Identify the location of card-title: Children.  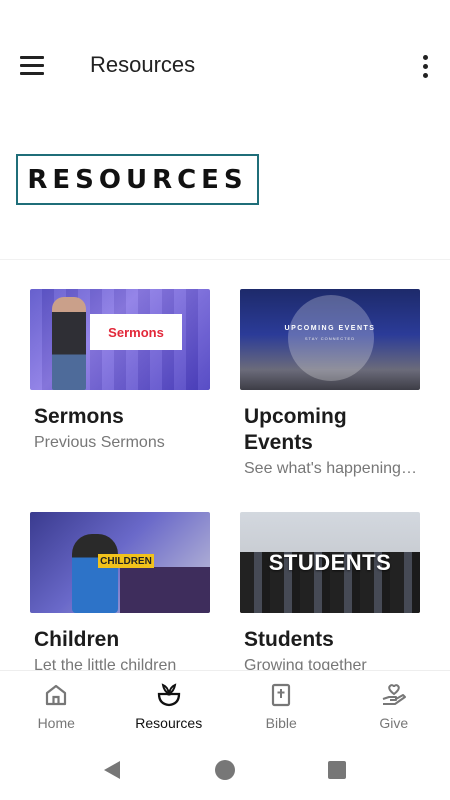
(77, 639).